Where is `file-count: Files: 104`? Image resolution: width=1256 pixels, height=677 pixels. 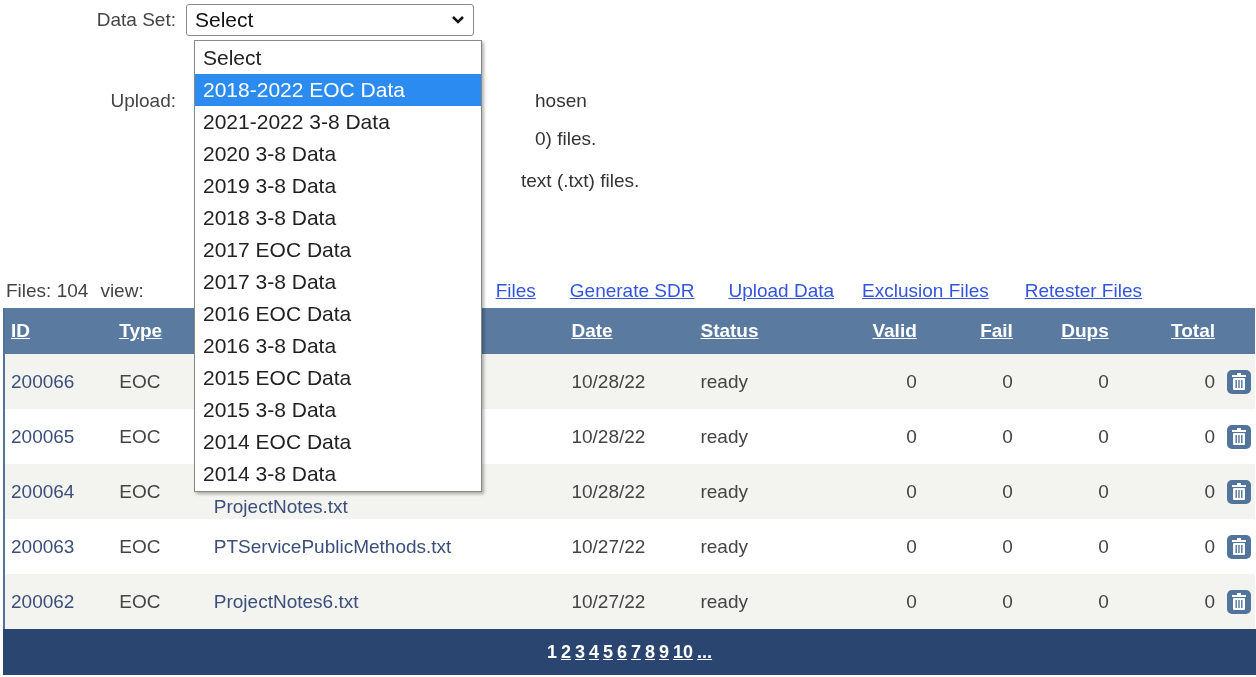 file-count: Files: 104 is located at coordinates (47, 291).